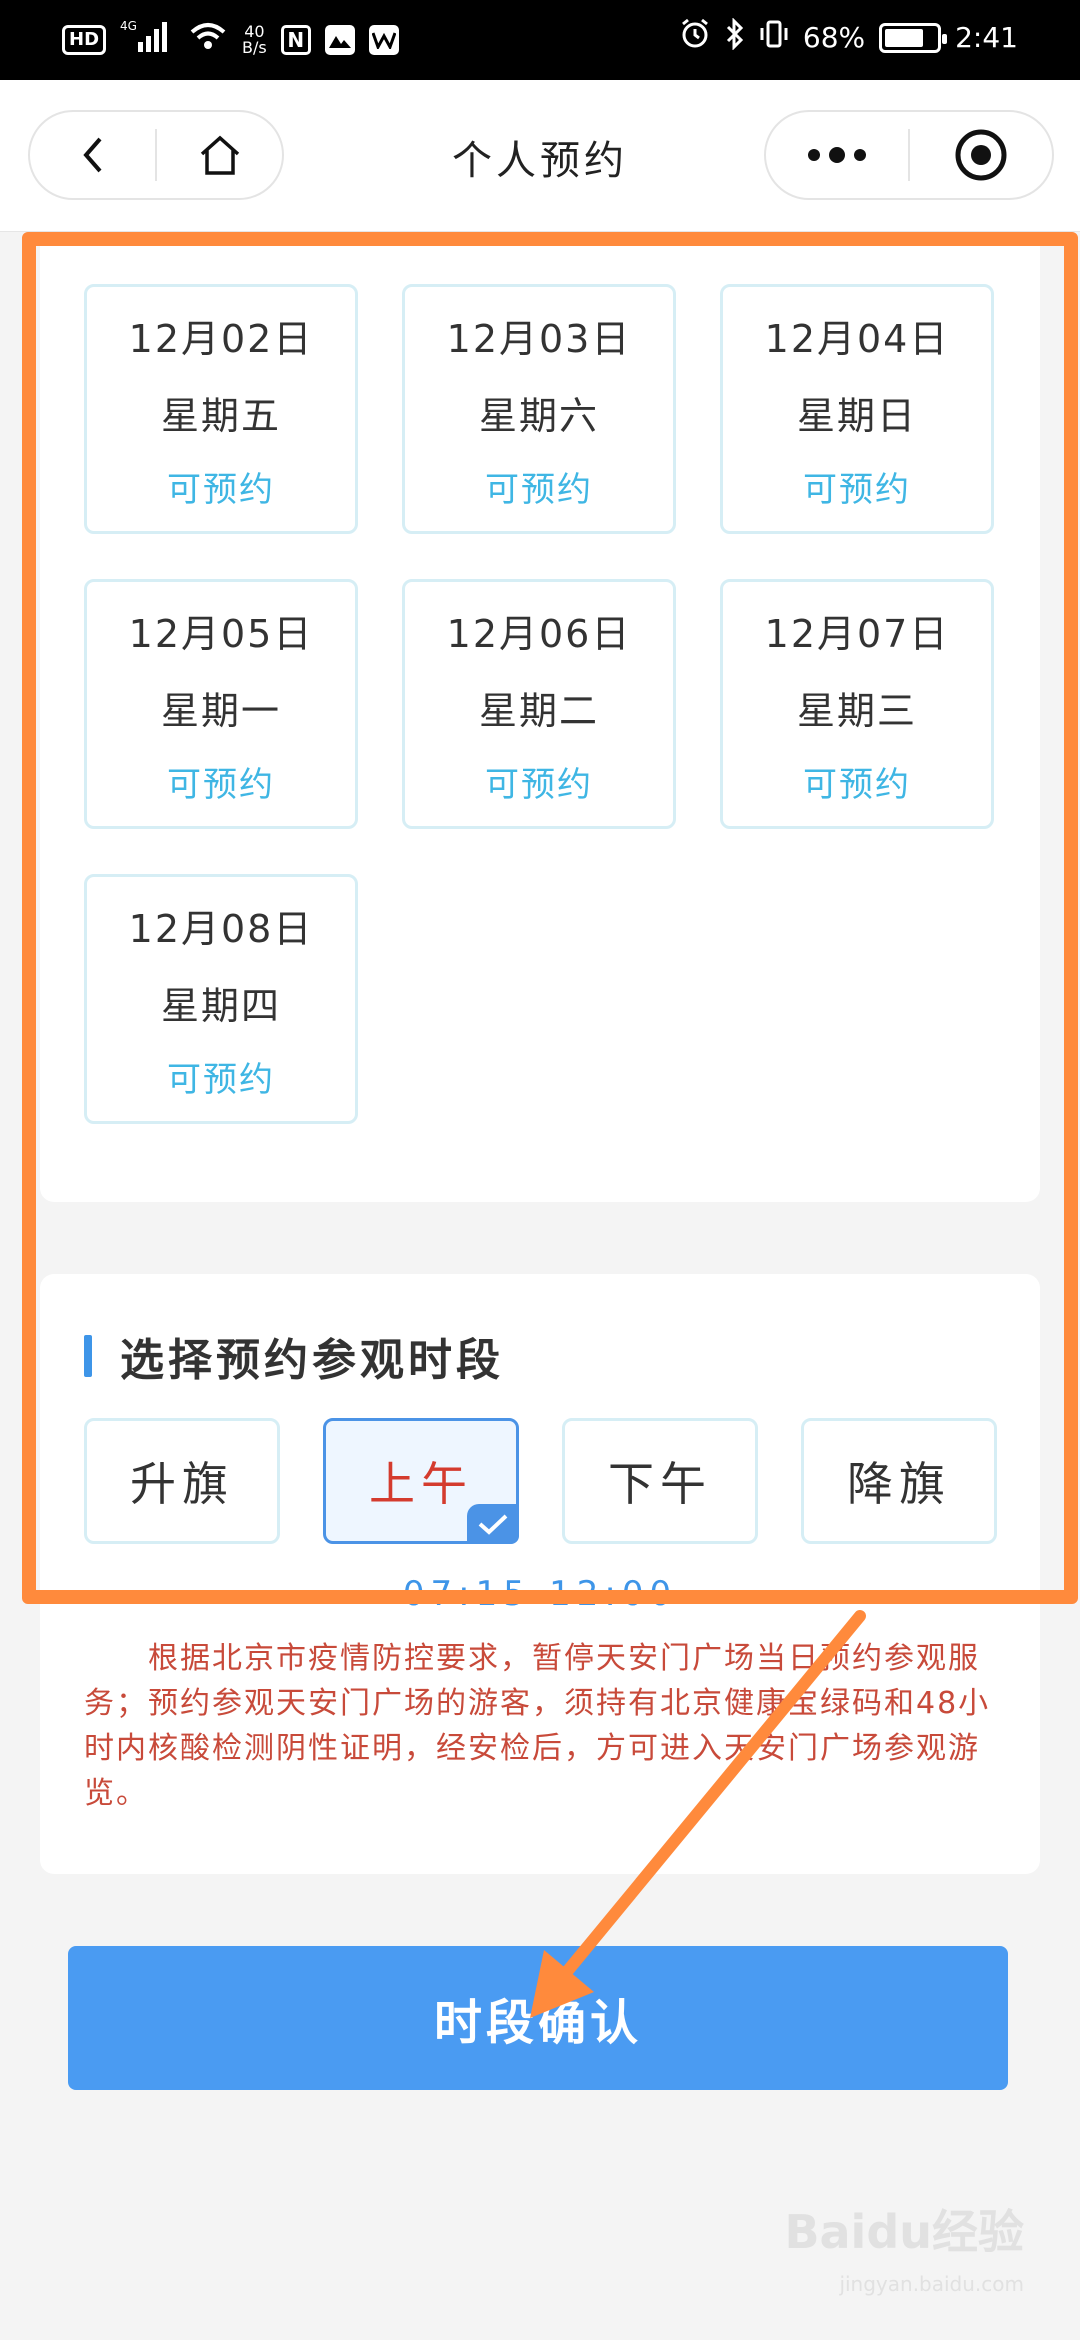 The height and width of the screenshot is (2340, 1080). Describe the element at coordinates (695, 37) in the screenshot. I see `alarm-icon` at that location.